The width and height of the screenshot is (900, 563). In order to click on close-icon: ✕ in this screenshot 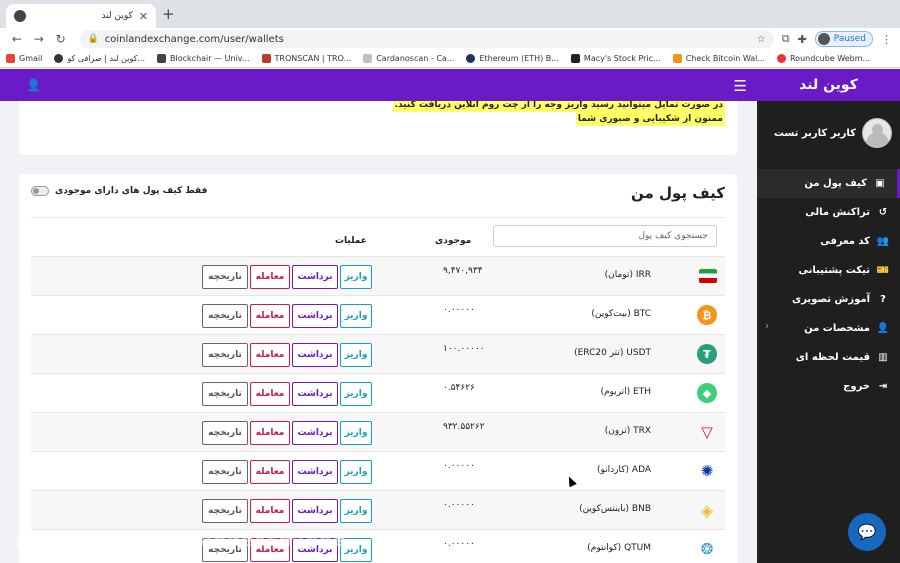, I will do `click(143, 16)`.